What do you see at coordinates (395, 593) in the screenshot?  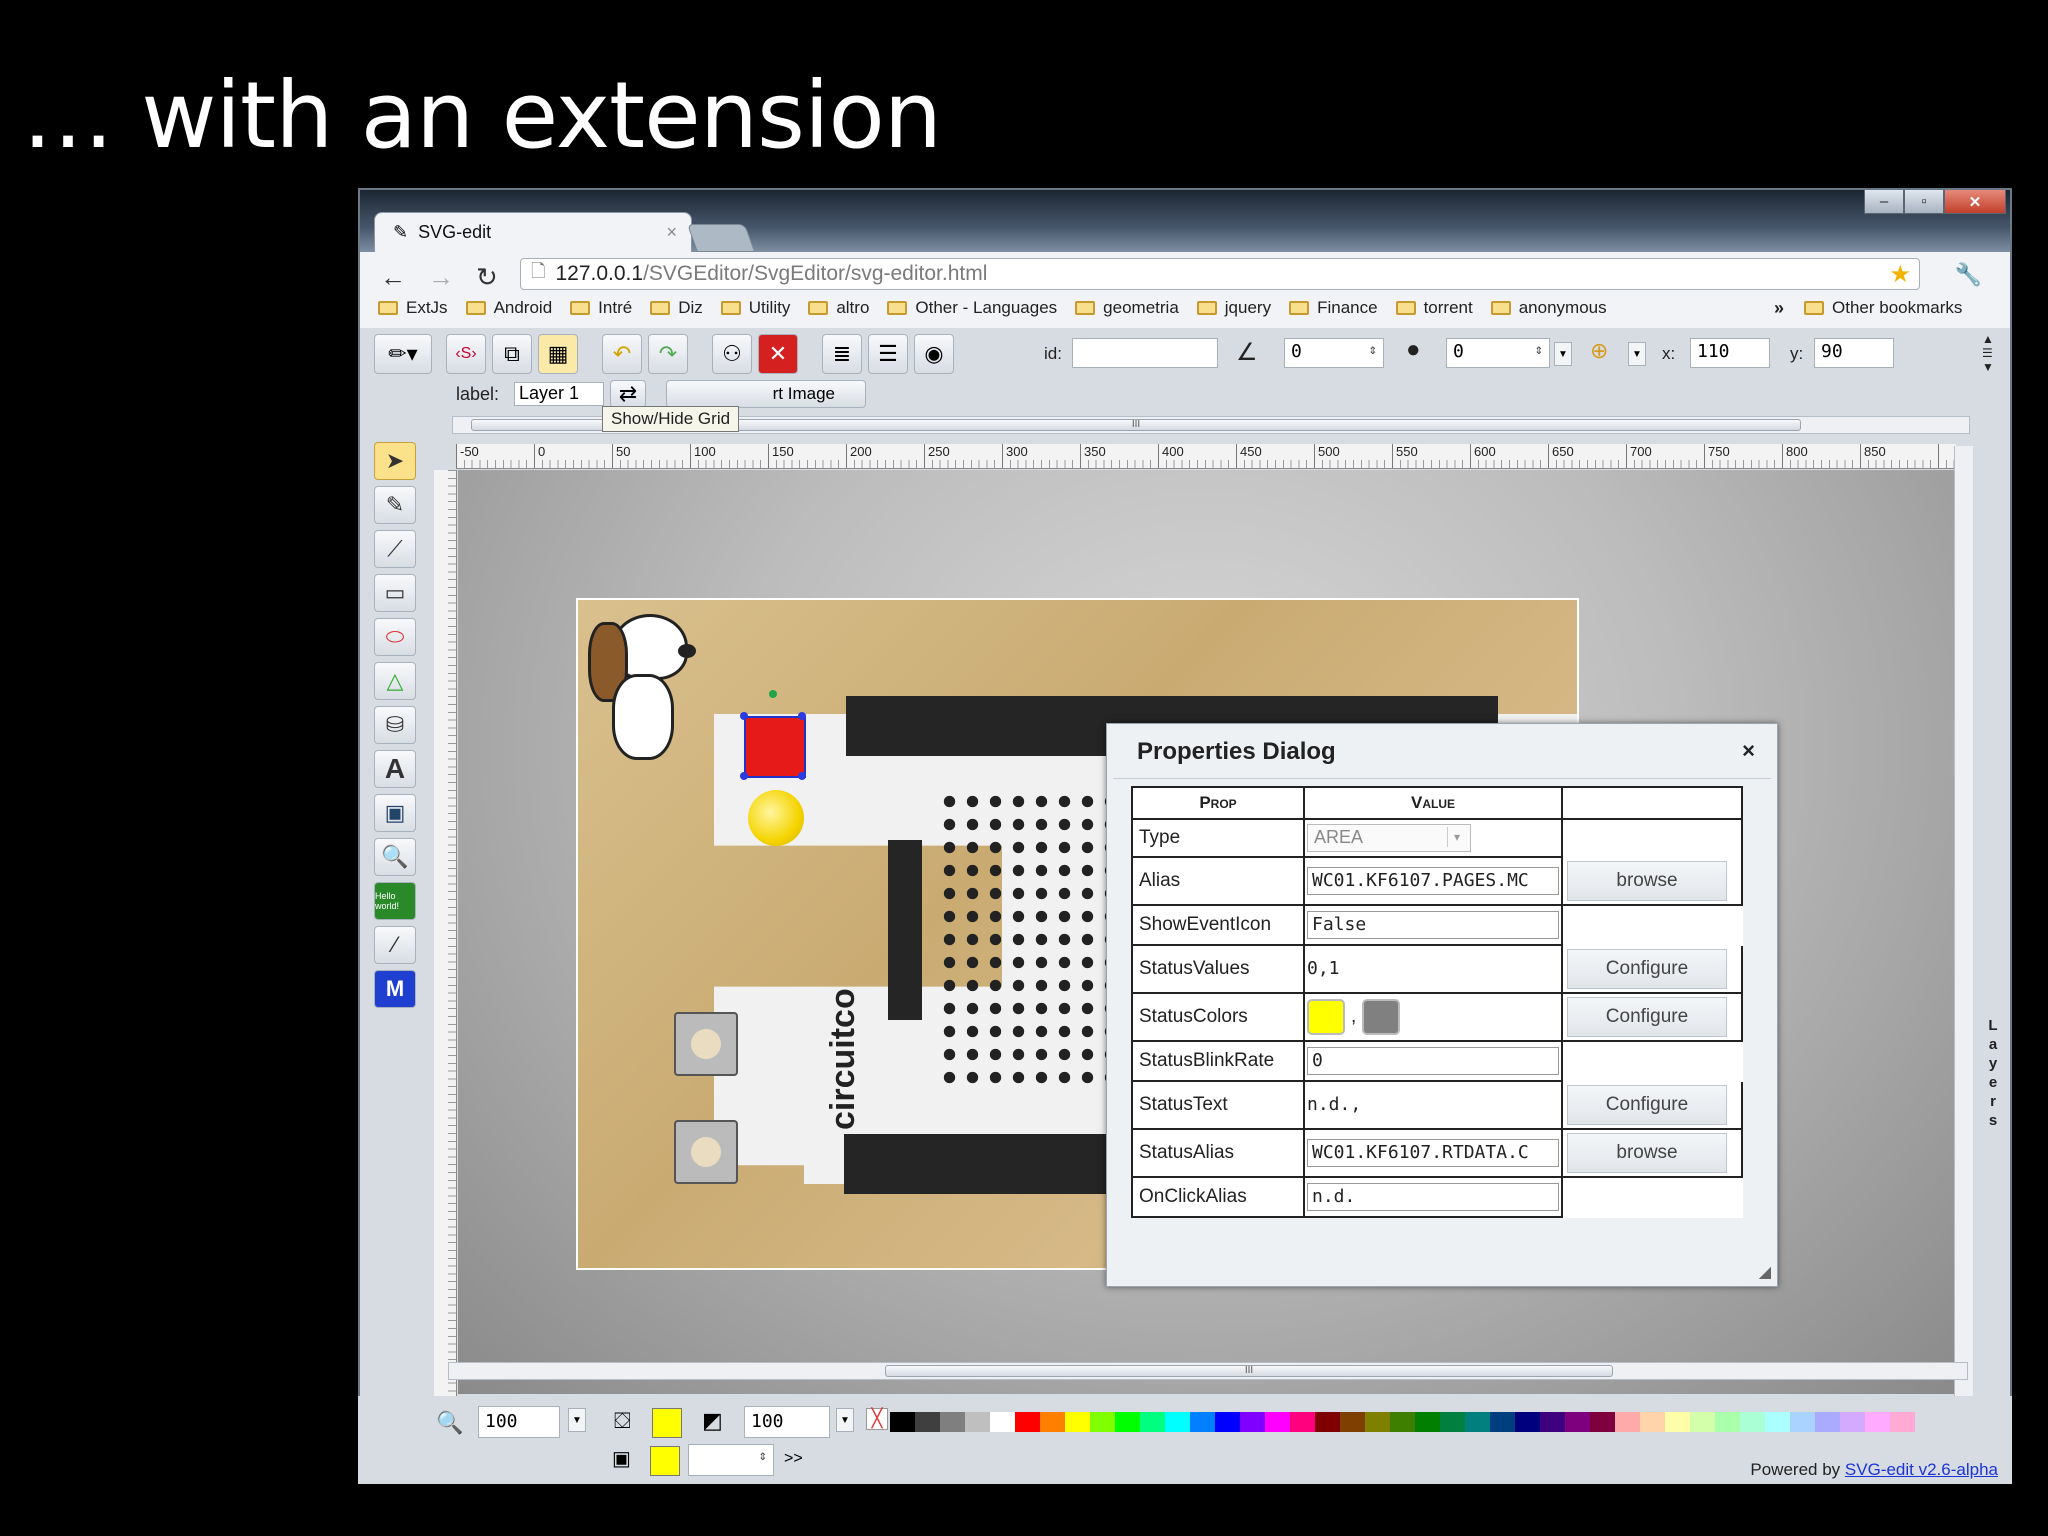 I see `rect-tool-icon: ▭` at bounding box center [395, 593].